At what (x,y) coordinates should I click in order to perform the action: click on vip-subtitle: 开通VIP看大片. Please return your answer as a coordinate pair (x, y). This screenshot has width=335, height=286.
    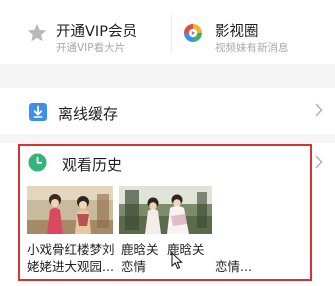
    Looking at the image, I should click on (91, 48).